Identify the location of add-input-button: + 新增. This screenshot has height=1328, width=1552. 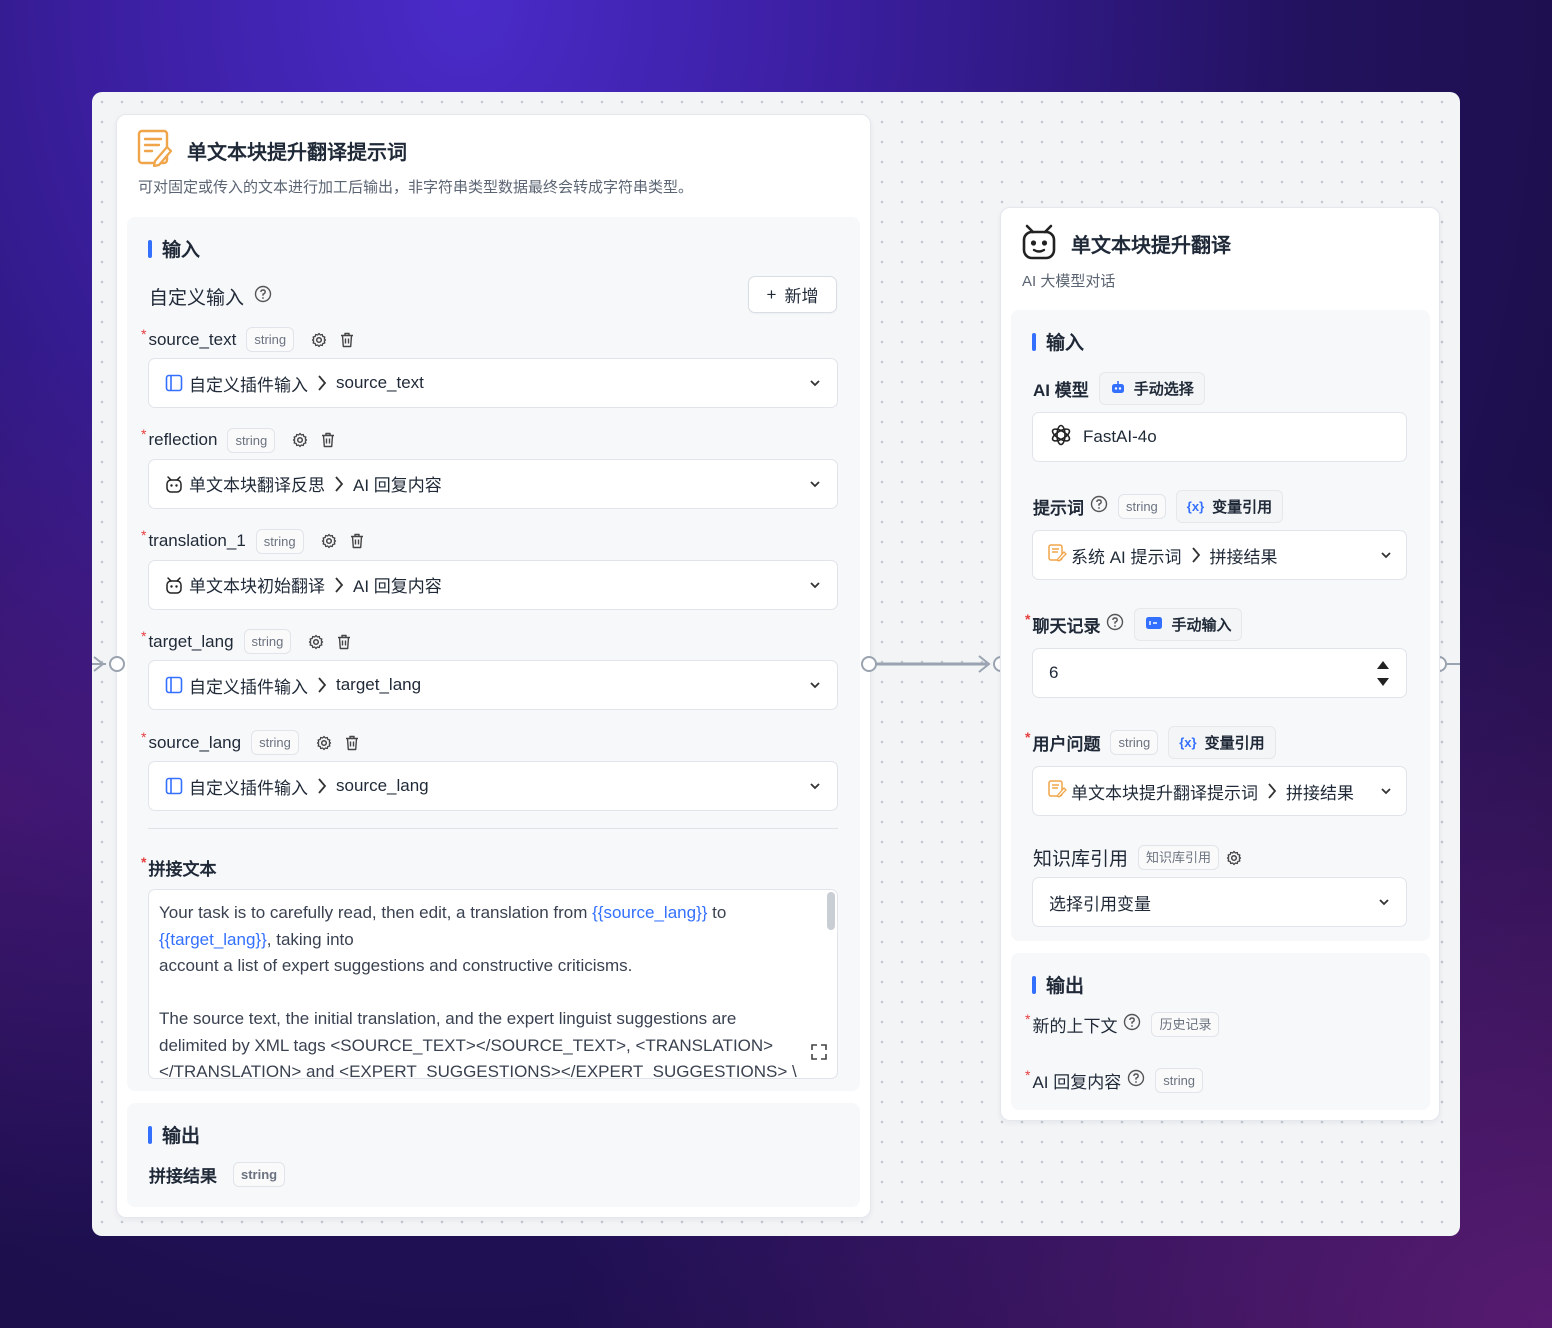
(792, 294).